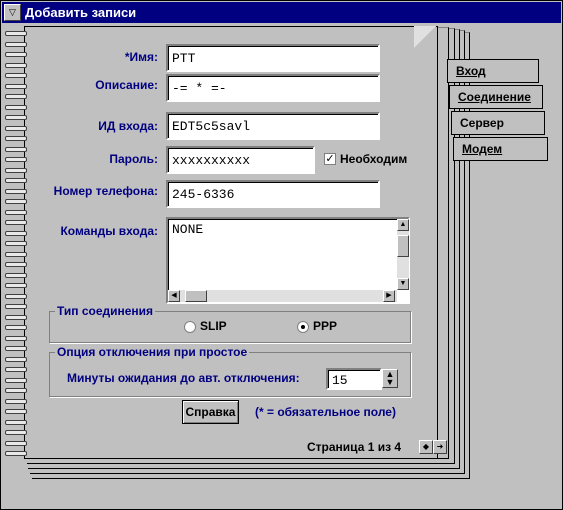 Image resolution: width=563 pixels, height=510 pixels. I want to click on tab-modem-label: Модем, so click(482, 149).